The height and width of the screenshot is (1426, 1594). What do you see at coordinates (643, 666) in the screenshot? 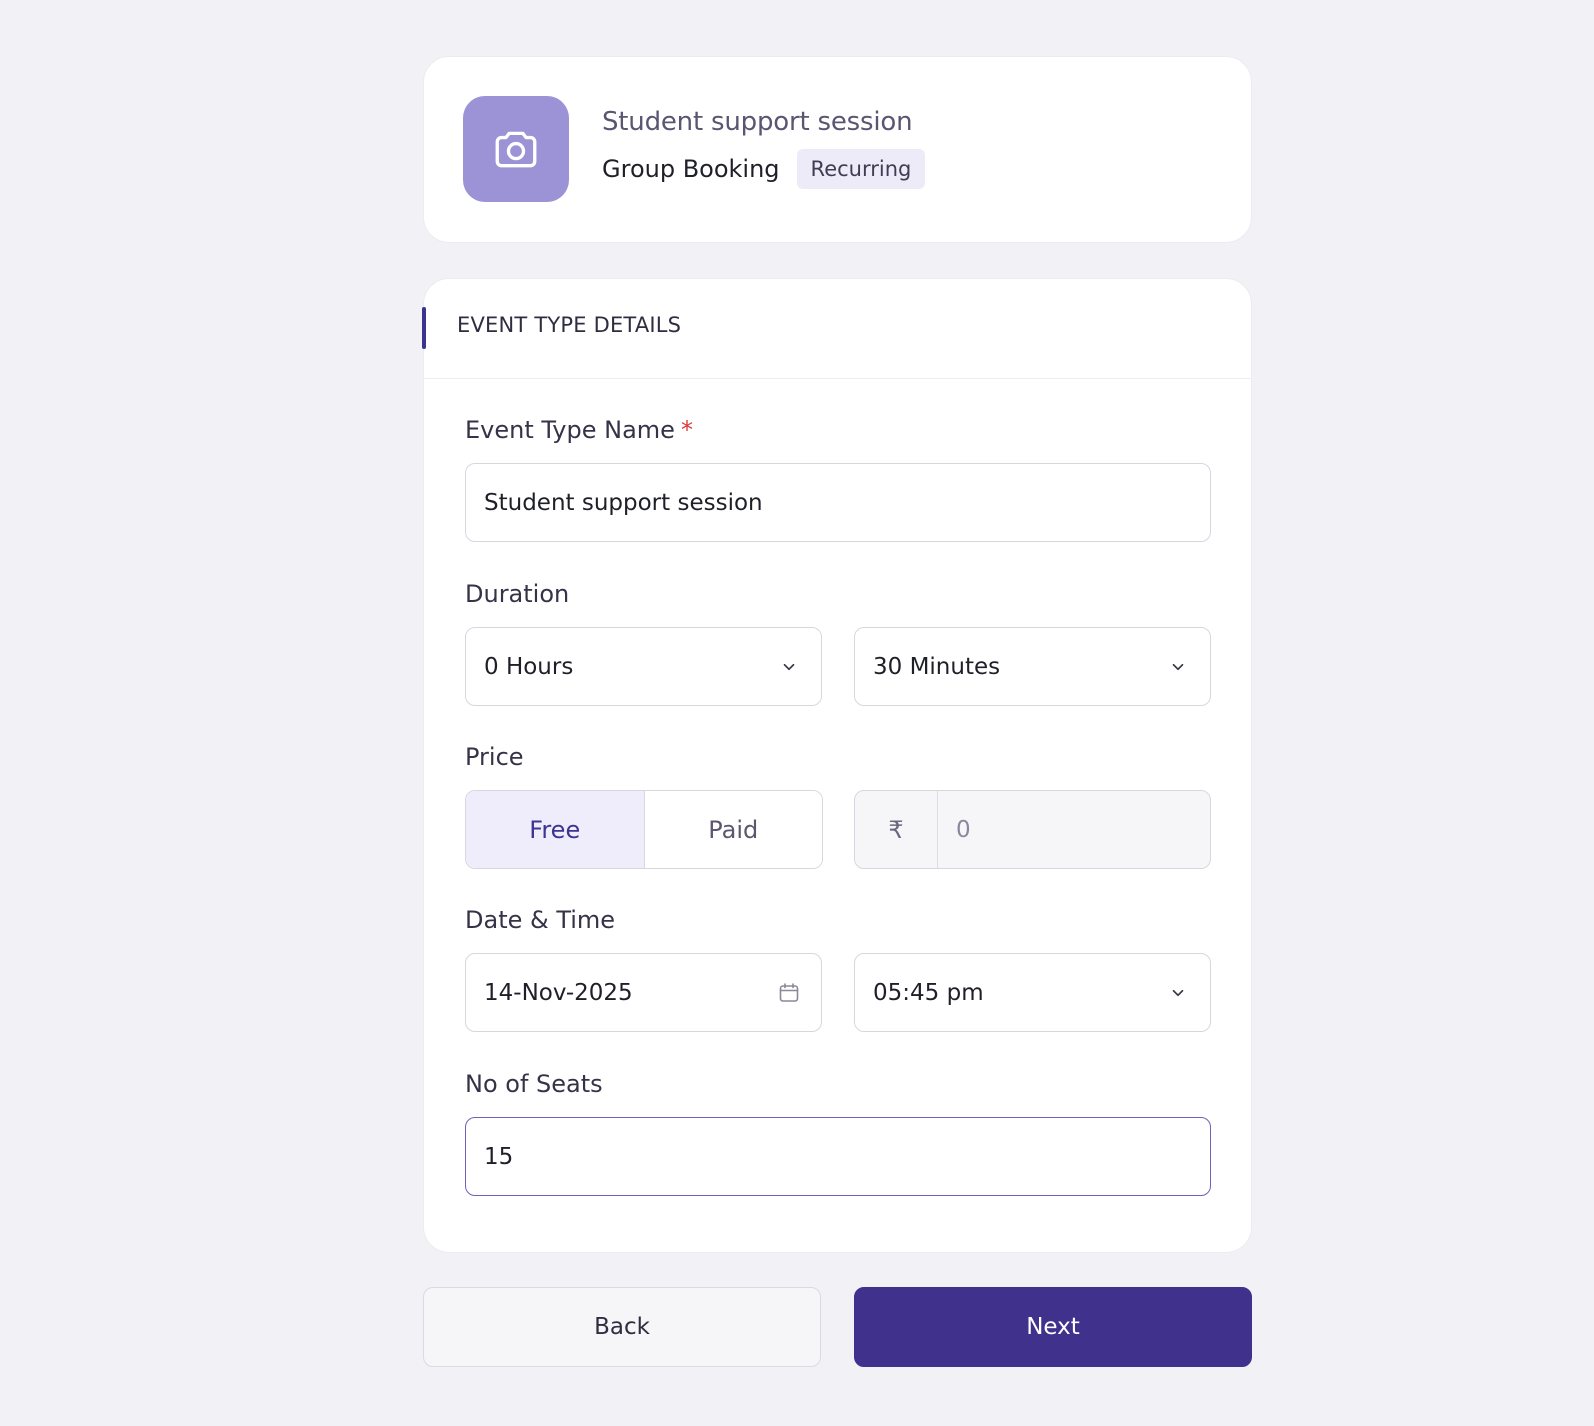
I see `duration-hours-select: 0 Hours` at bounding box center [643, 666].